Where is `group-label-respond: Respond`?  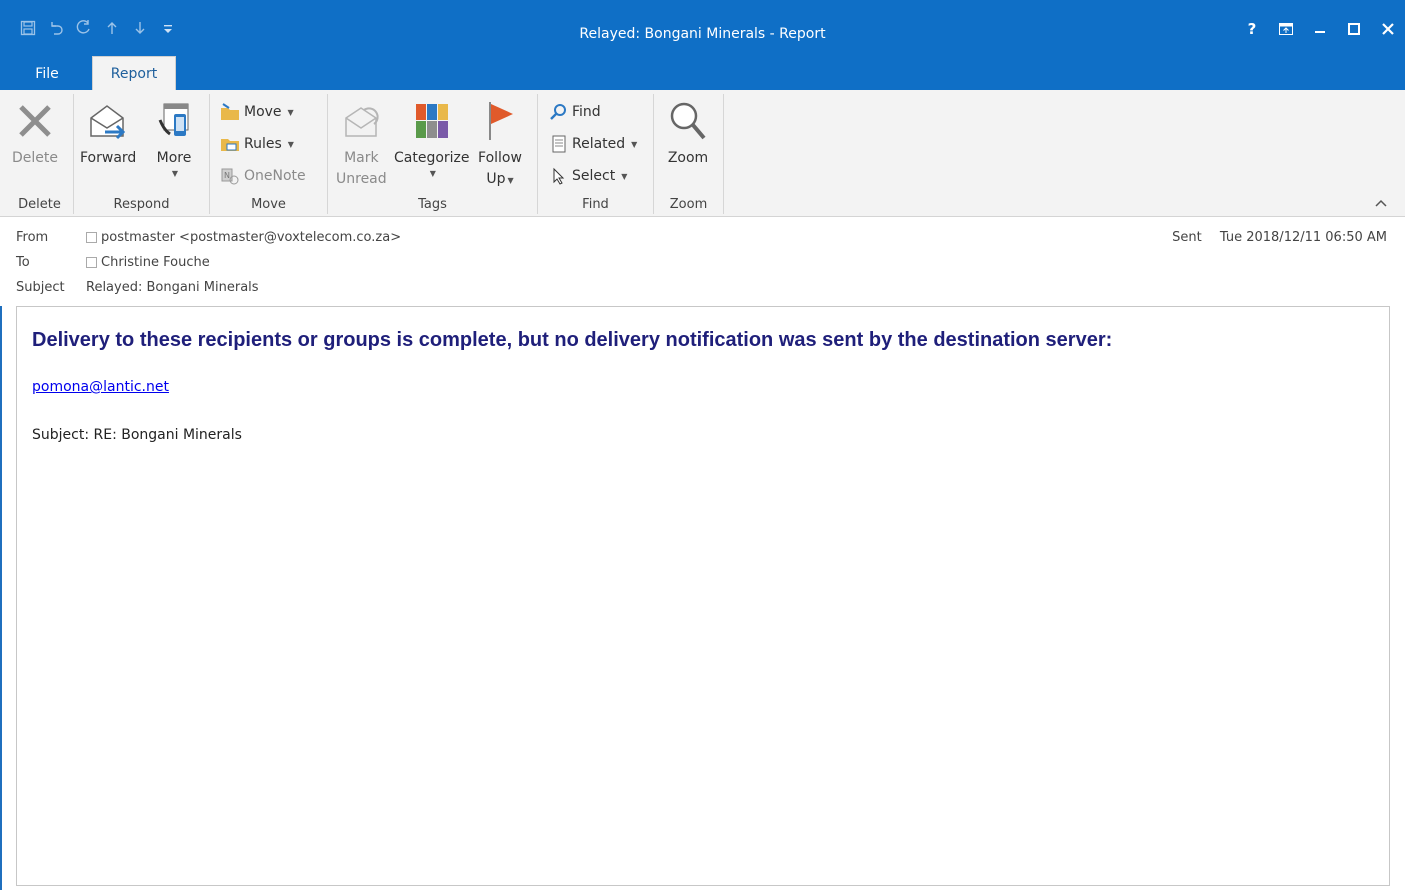 group-label-respond: Respond is located at coordinates (141, 204).